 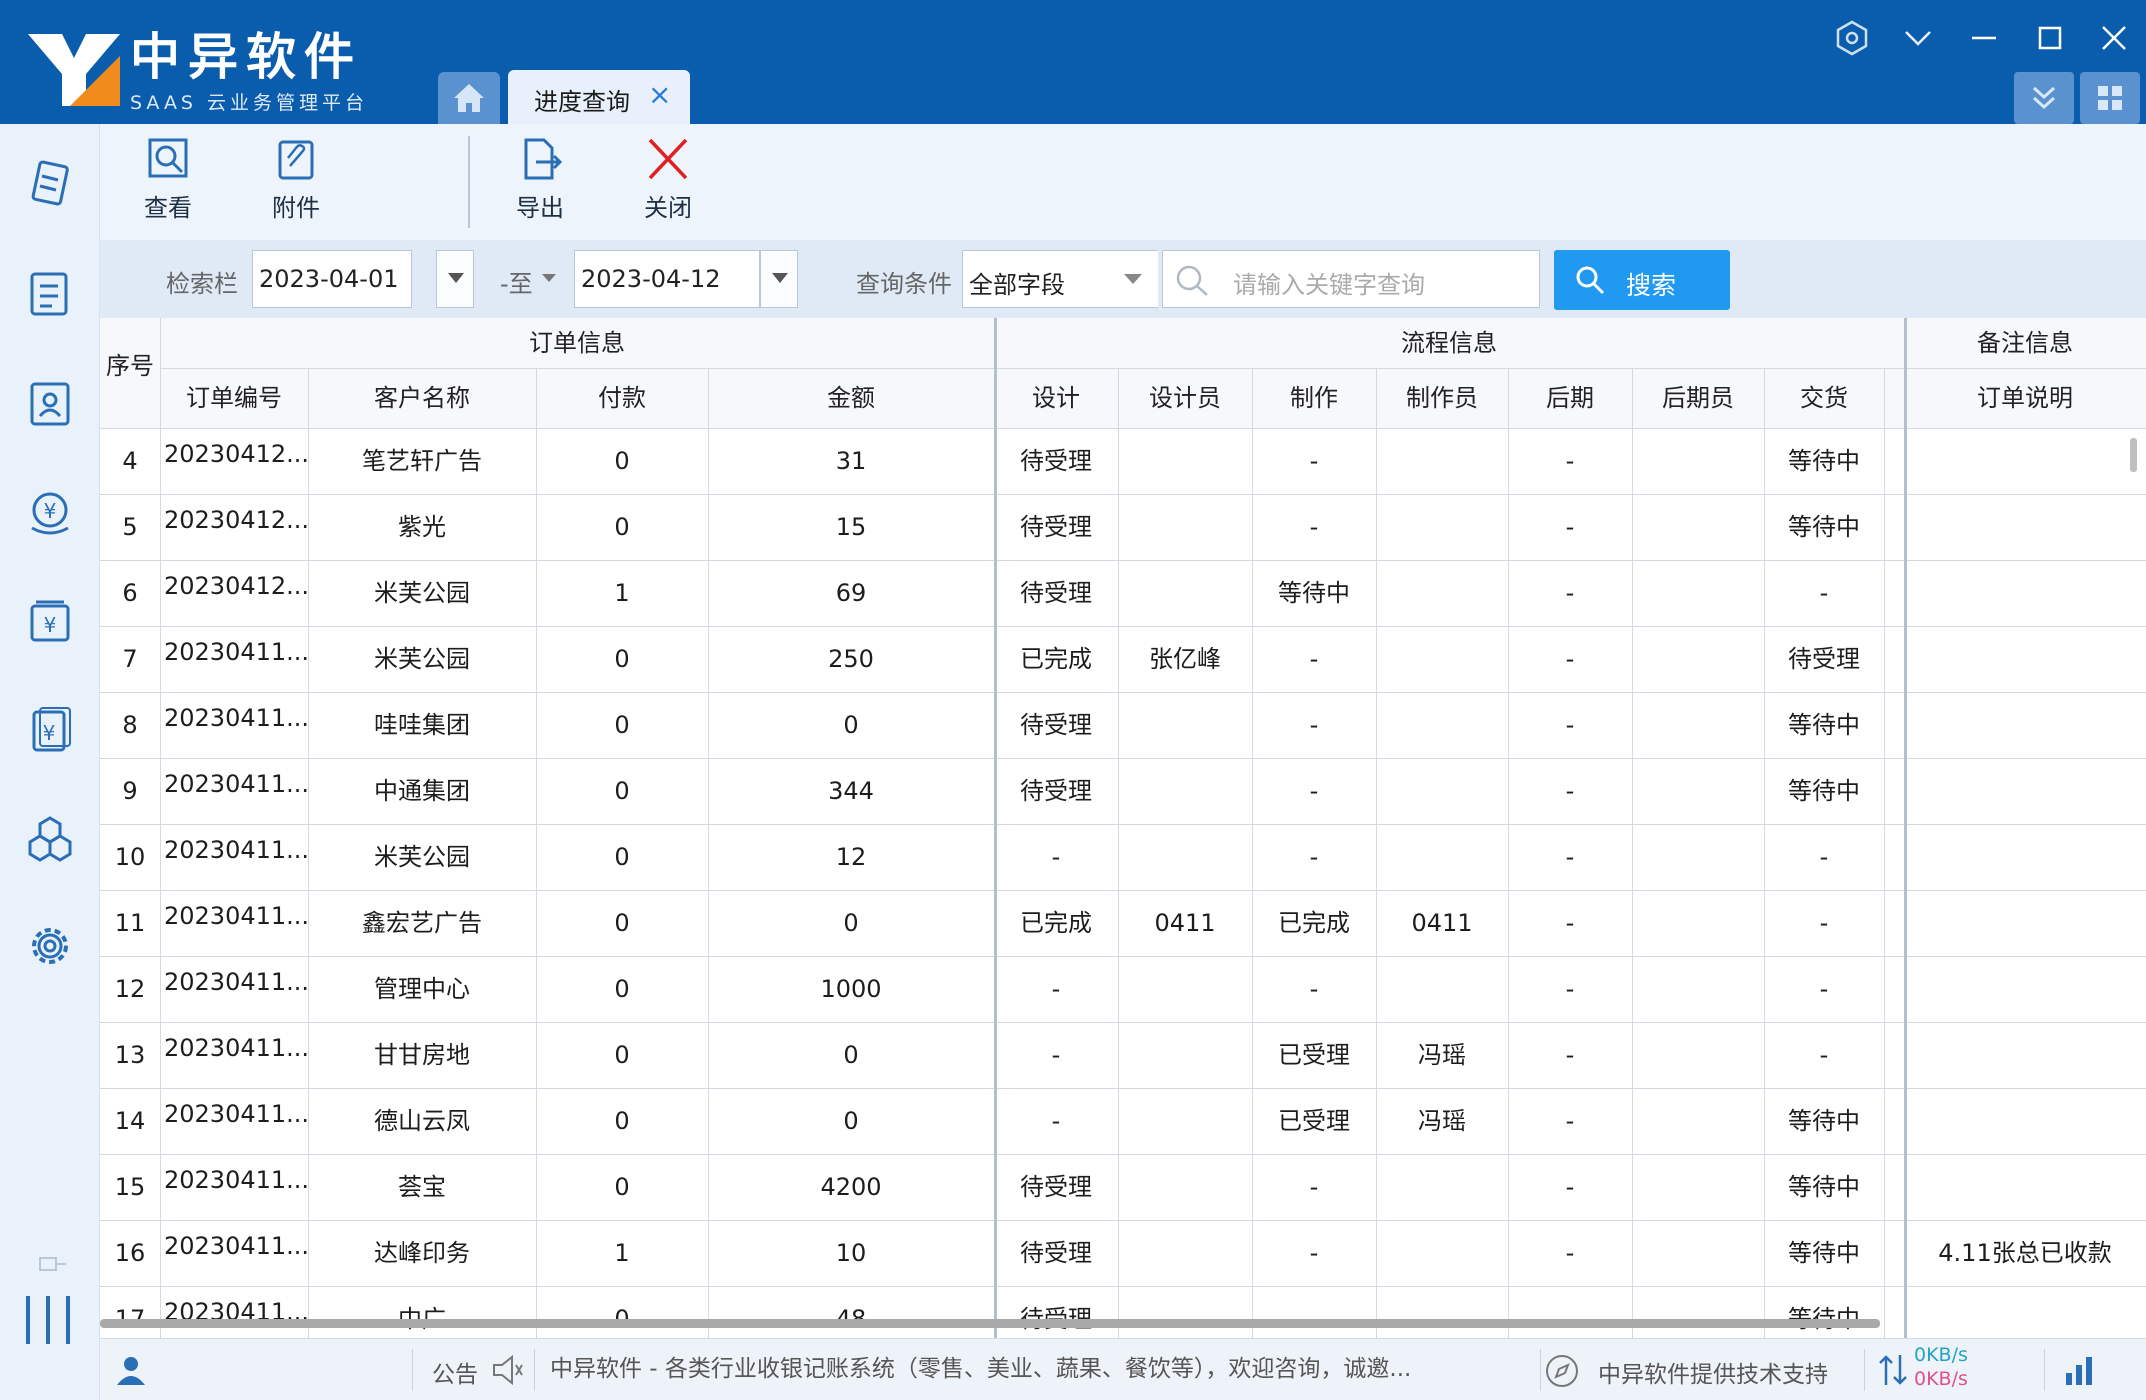 I want to click on speaker-icon, so click(x=508, y=1370).